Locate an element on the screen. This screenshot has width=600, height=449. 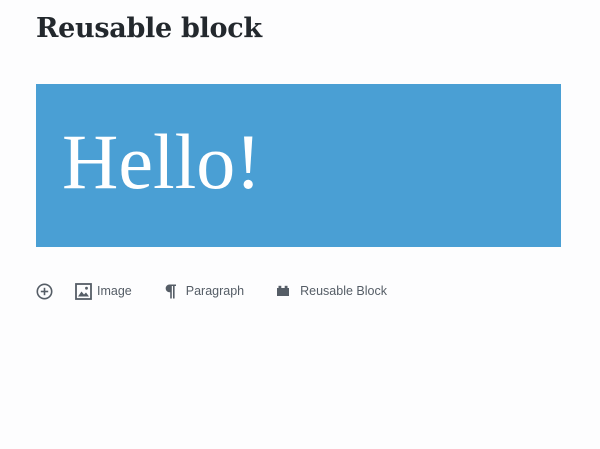
block-inserter-bar: Image Paragraph Reusable Block is located at coordinates (211, 291).